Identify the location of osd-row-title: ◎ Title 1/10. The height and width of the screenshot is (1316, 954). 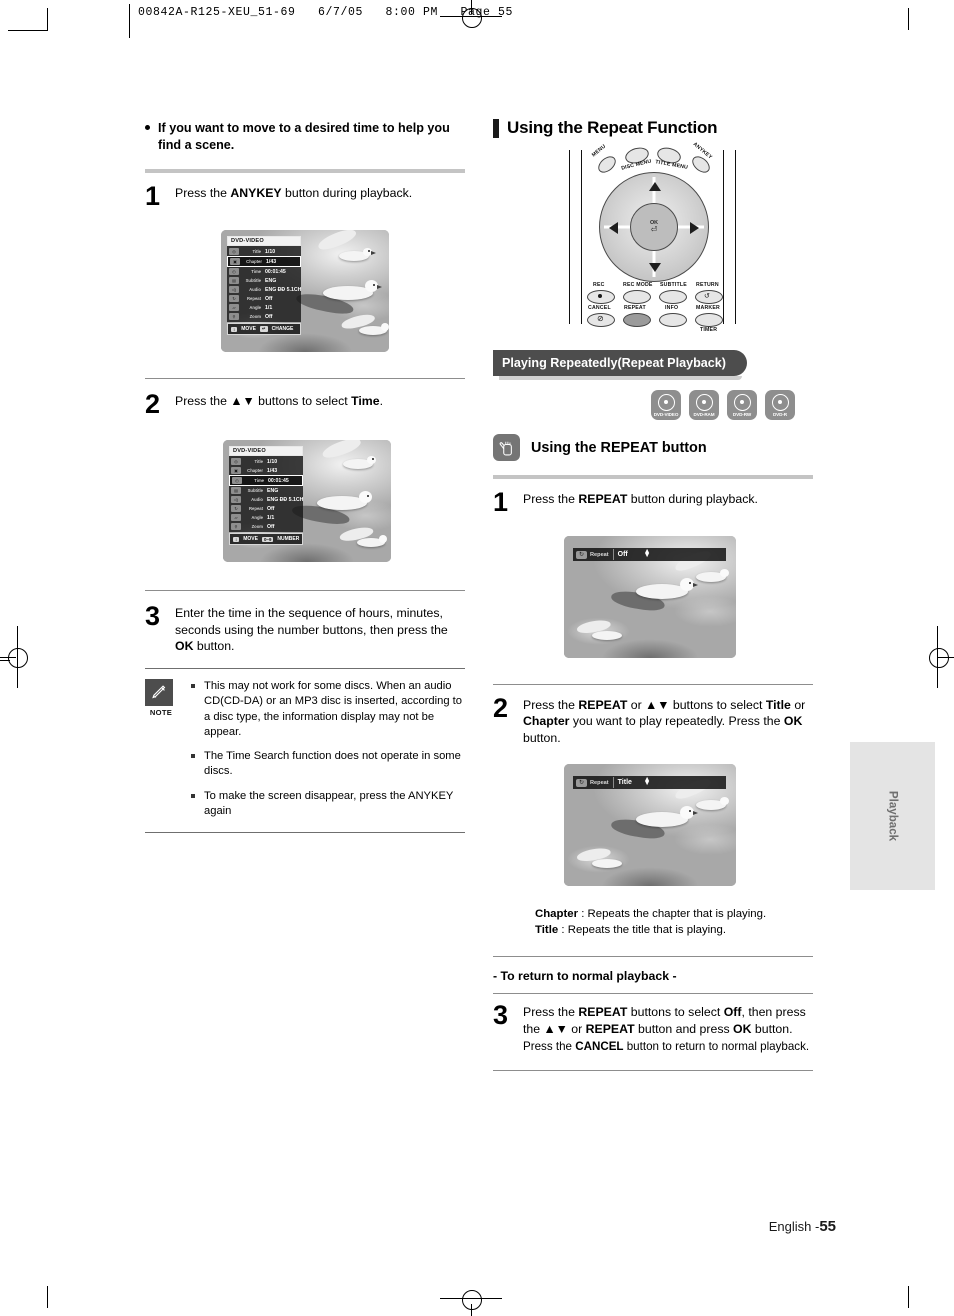
(264, 251).